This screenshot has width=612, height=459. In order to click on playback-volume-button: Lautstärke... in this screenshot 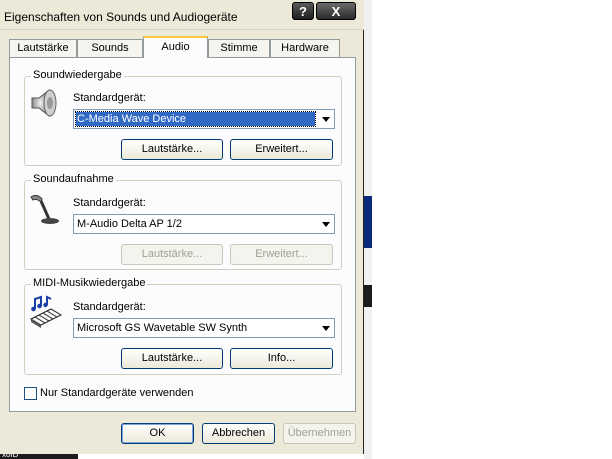, I will do `click(172, 149)`.